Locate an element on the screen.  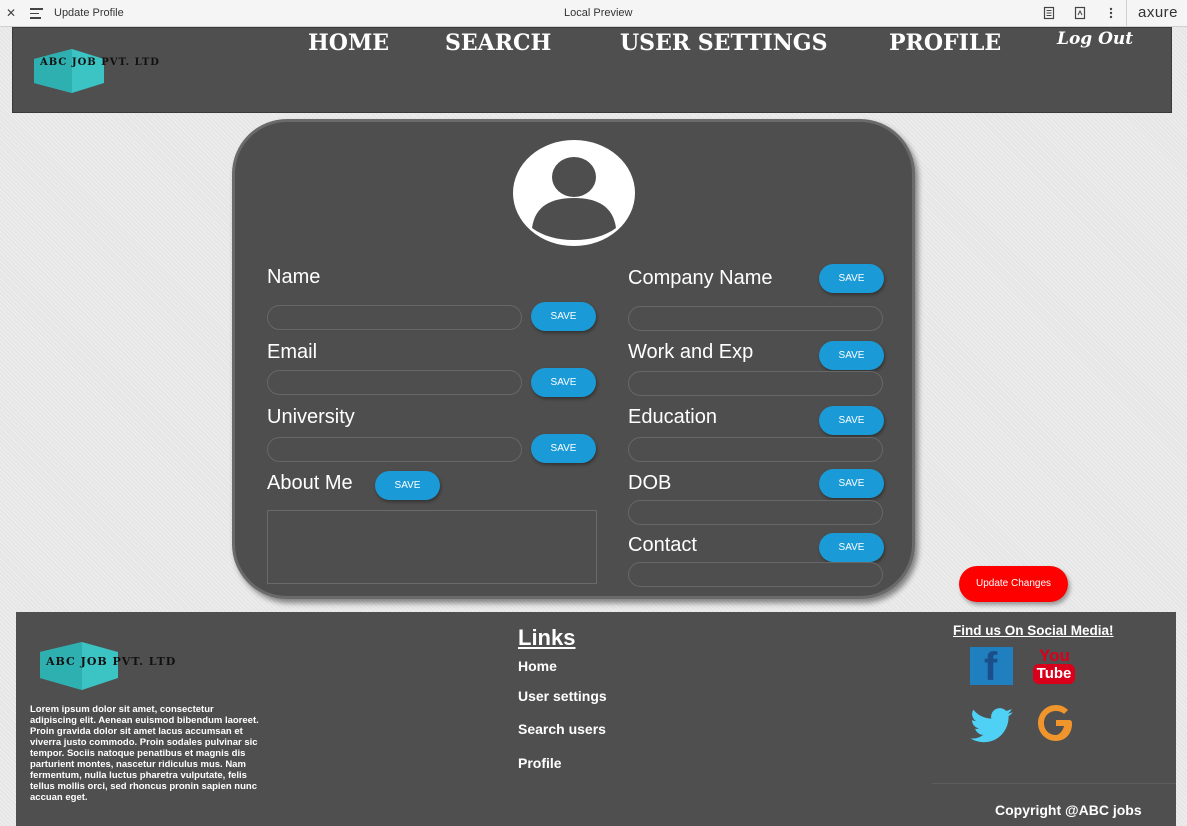
footer-divider is located at coordinates (1054, 783).